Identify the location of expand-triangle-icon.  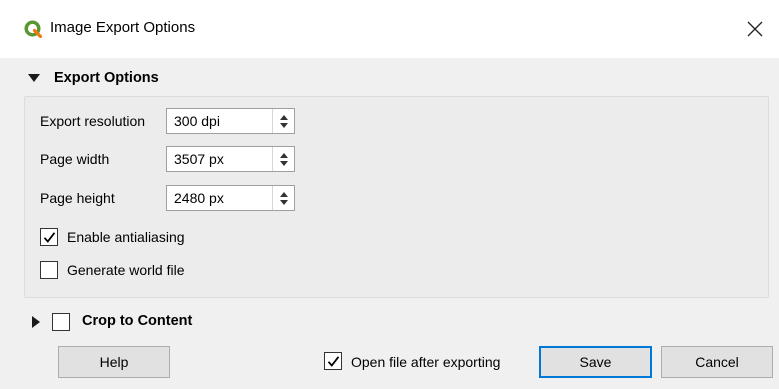
(36, 322).